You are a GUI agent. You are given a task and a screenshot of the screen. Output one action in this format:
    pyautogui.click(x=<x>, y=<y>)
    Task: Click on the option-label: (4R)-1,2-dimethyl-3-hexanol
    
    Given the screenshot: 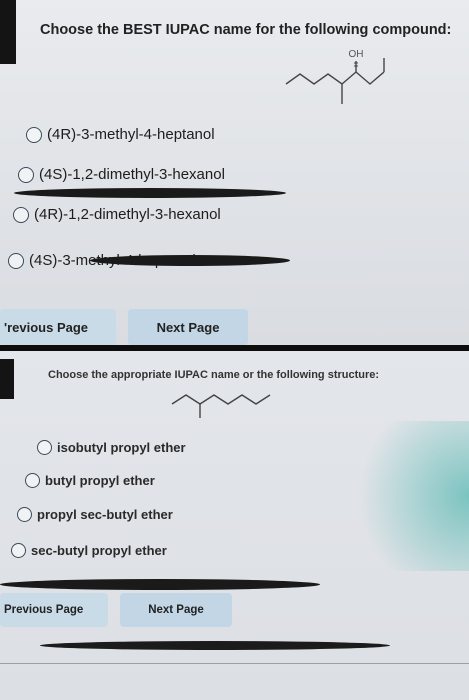 What is the action you would take?
    pyautogui.click(x=127, y=214)
    